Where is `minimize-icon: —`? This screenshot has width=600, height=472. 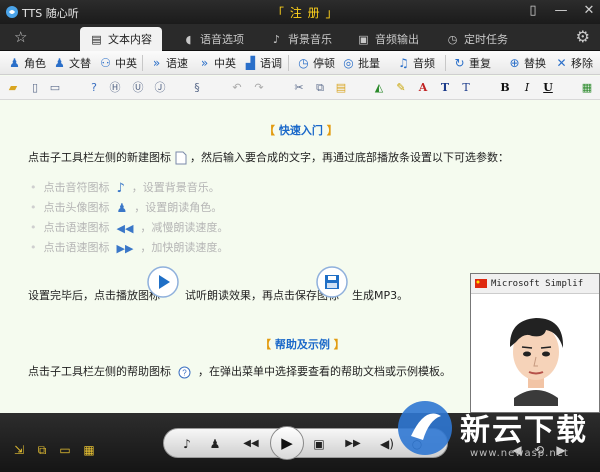
minimize-icon: — is located at coordinates (561, 11).